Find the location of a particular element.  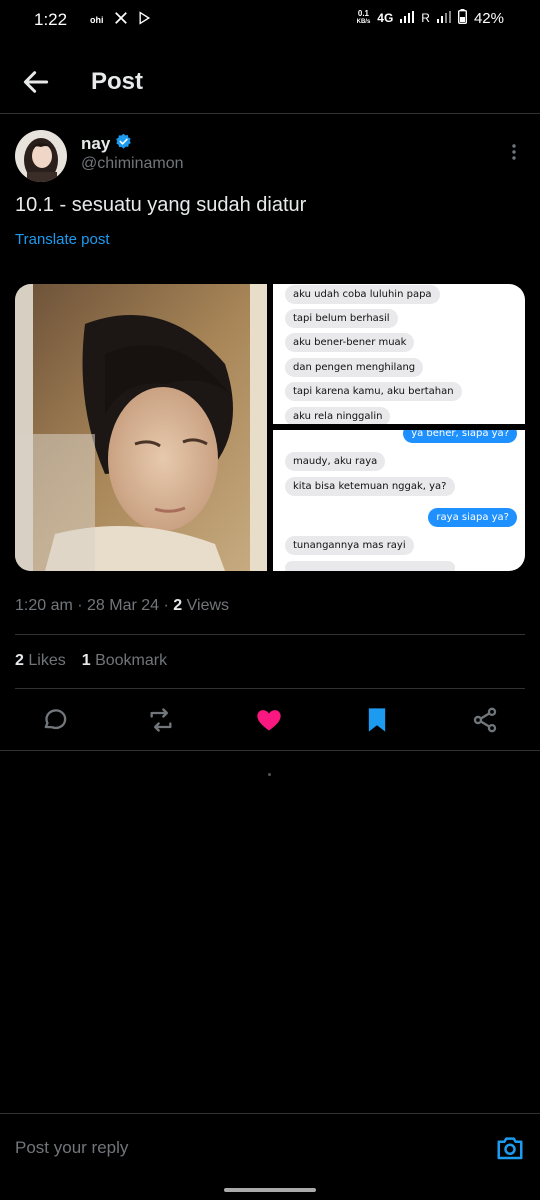

ohi-icon: ohi is located at coordinates (97, 19).